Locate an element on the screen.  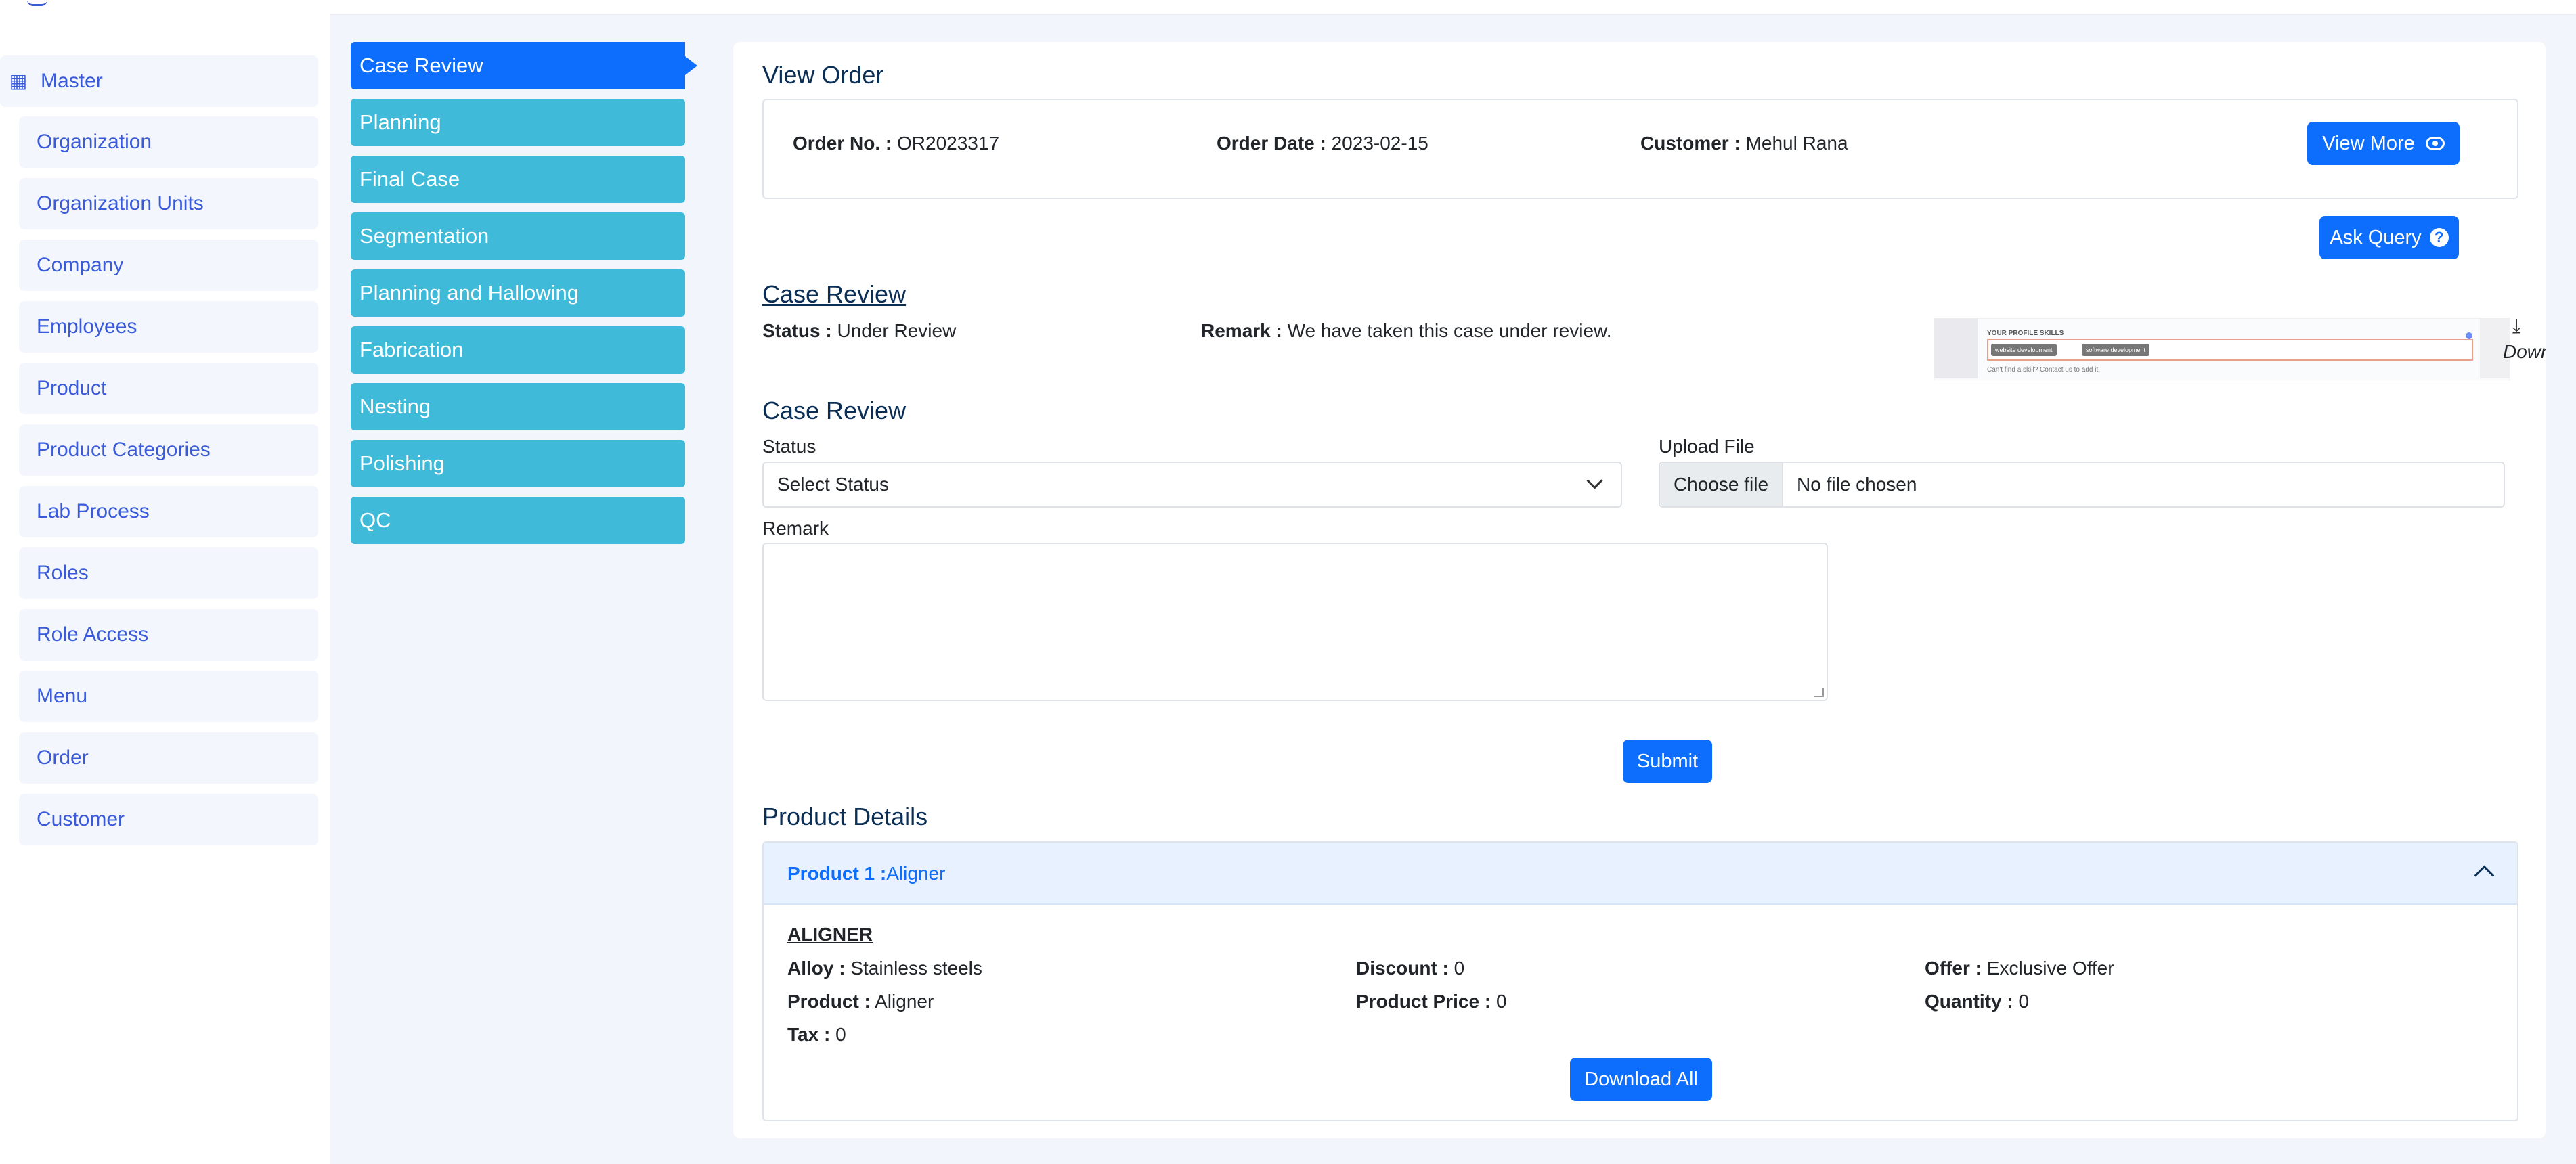
step-fabrication: Fabrication is located at coordinates (518, 350).